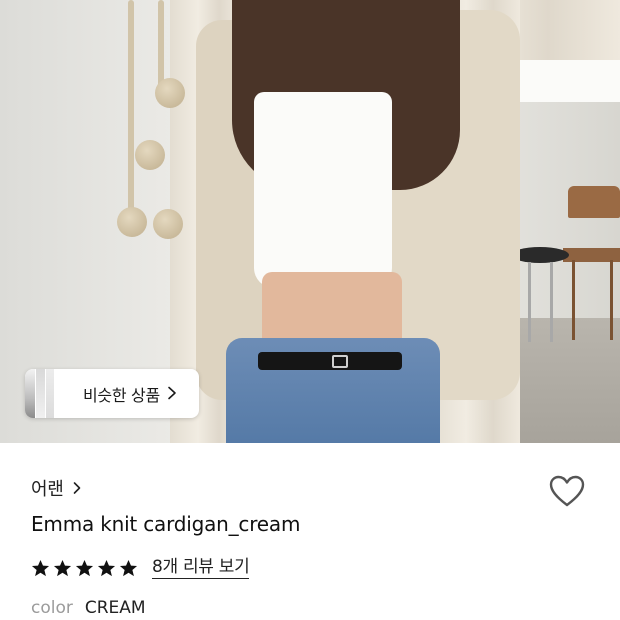  I want to click on option-value: CREAM, so click(115, 608).